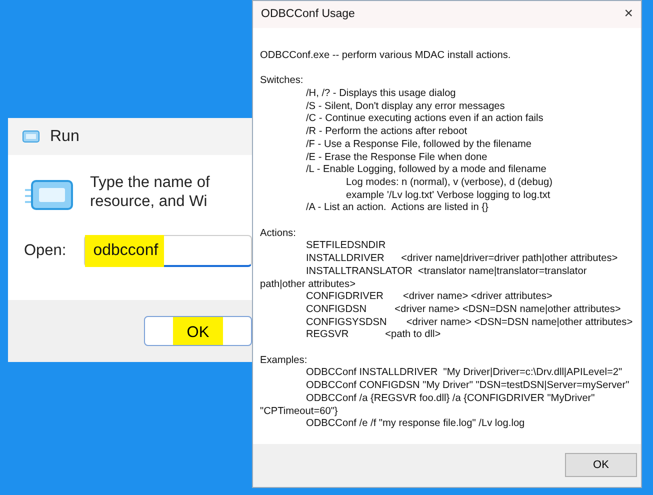 The height and width of the screenshot is (495, 653). Describe the element at coordinates (449, 183) in the screenshot. I see `usage-line: Log modes: n (normal), v (verbose), d (debug)` at that location.